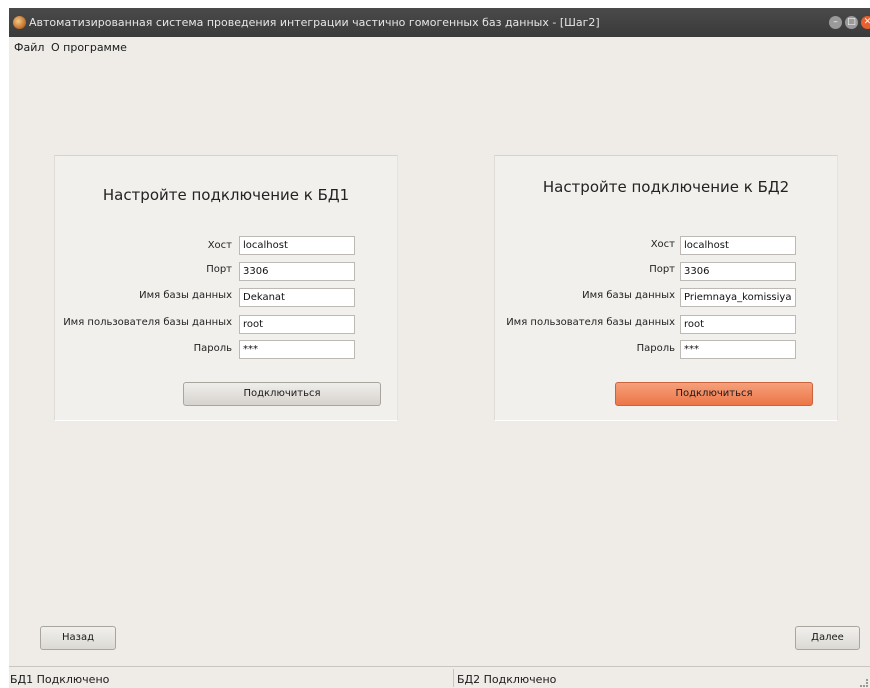  What do you see at coordinates (78, 638) in the screenshot?
I see `back-button: Назад` at bounding box center [78, 638].